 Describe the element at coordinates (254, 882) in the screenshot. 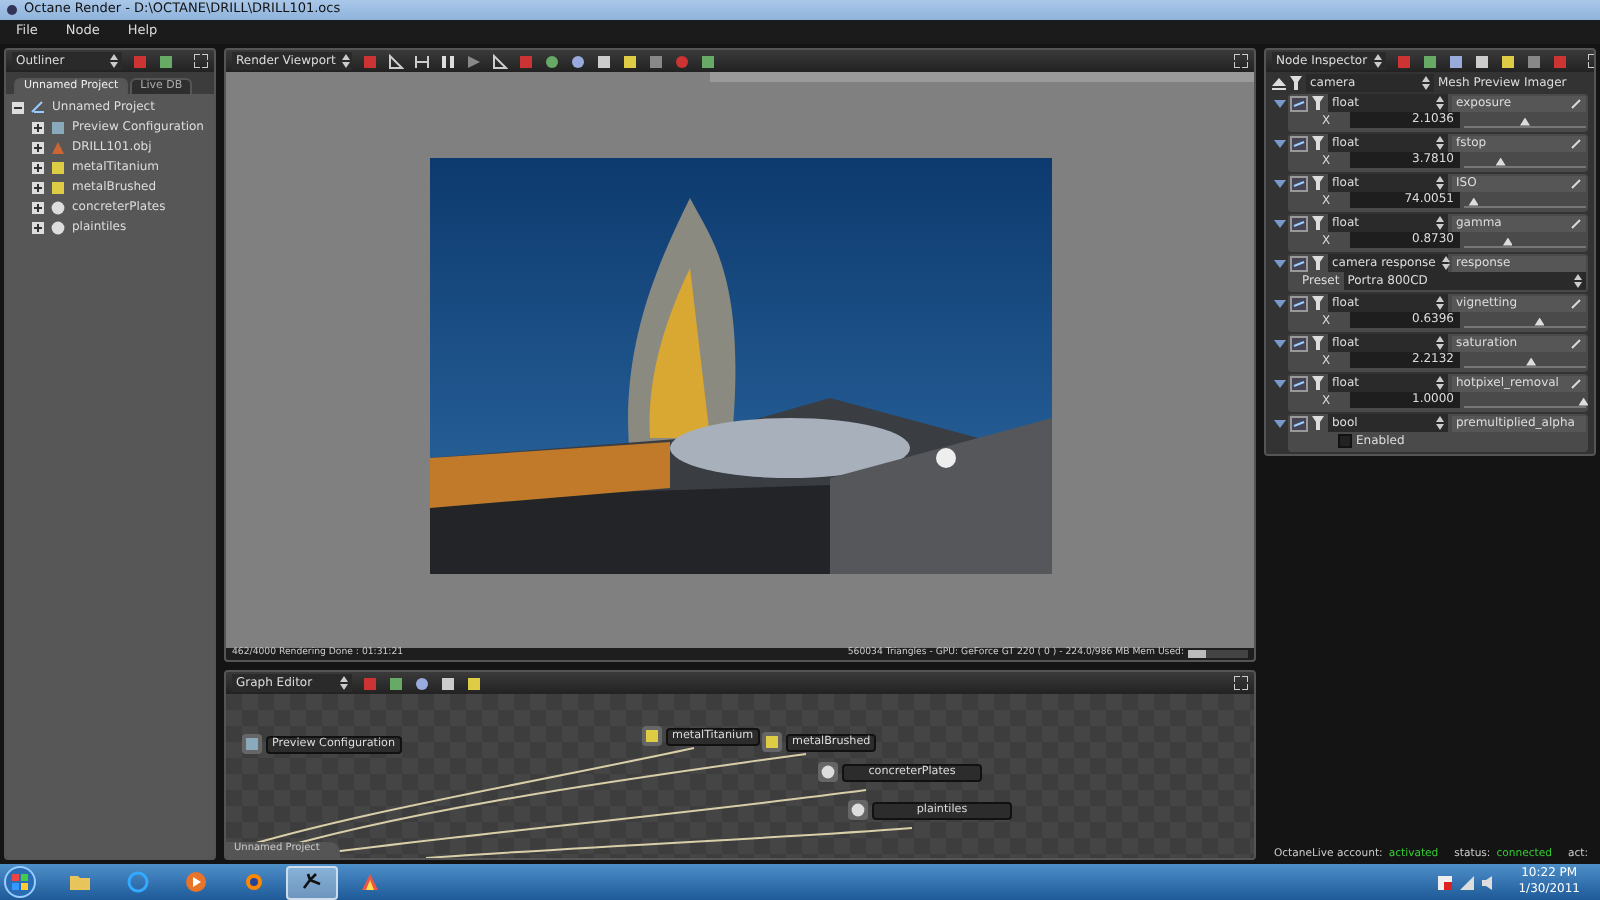

I see `blender-icon` at that location.